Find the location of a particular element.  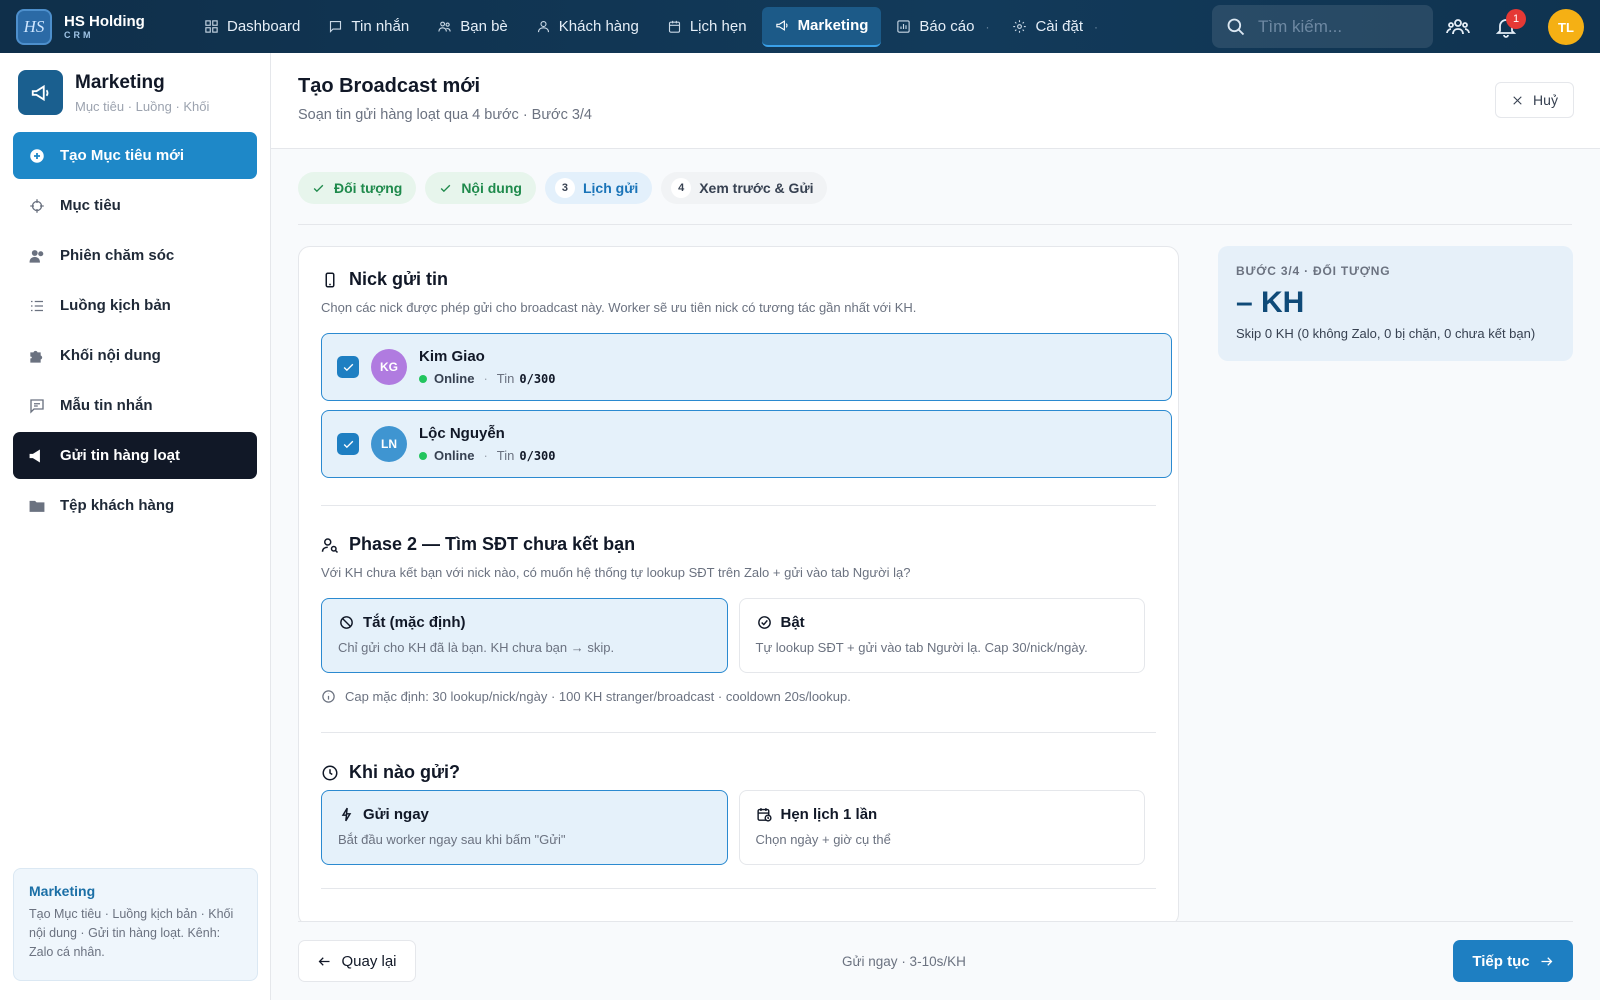

step-content: Nội dung is located at coordinates (480, 188).